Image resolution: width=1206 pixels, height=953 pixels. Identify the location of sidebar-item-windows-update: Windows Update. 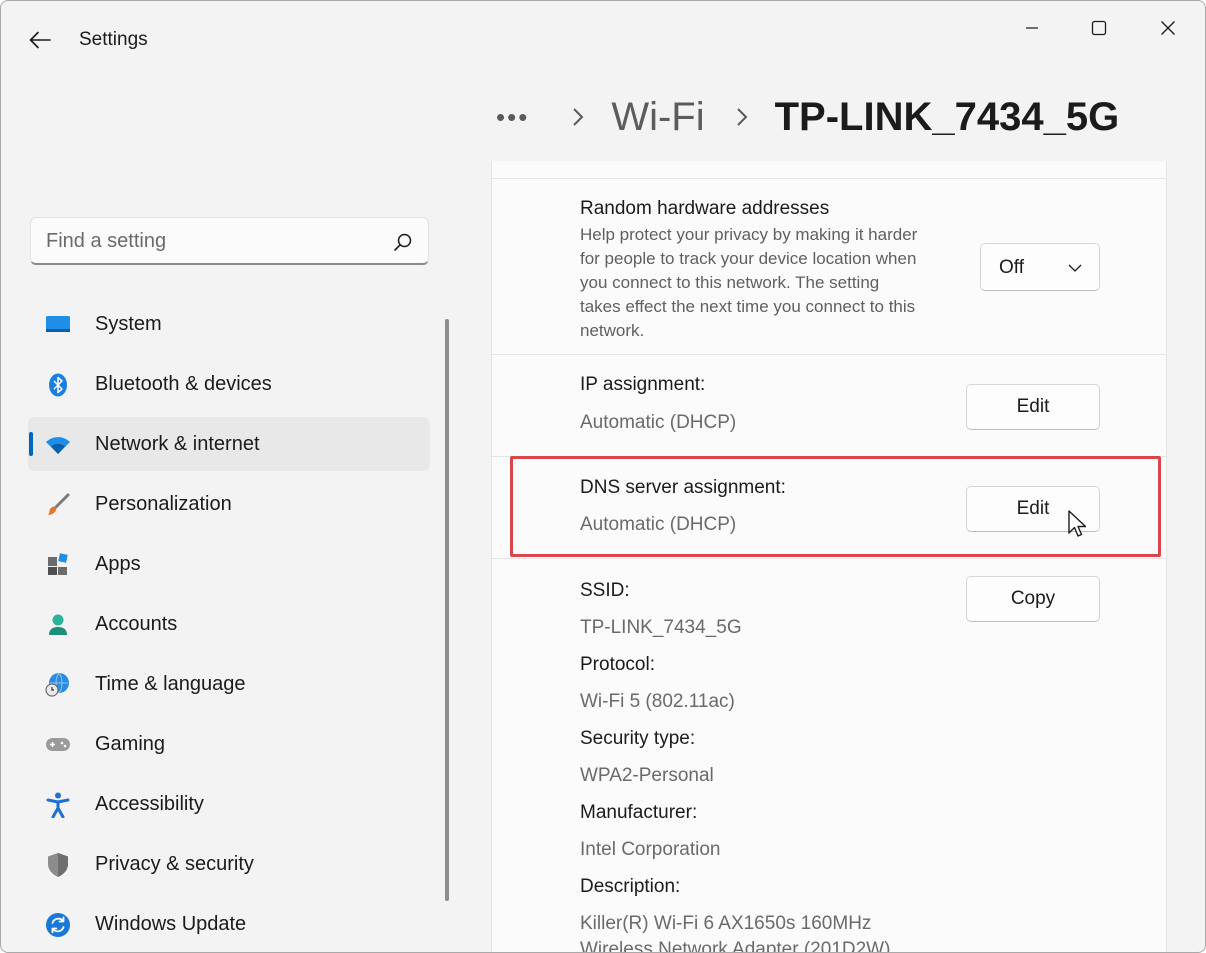
(229, 924).